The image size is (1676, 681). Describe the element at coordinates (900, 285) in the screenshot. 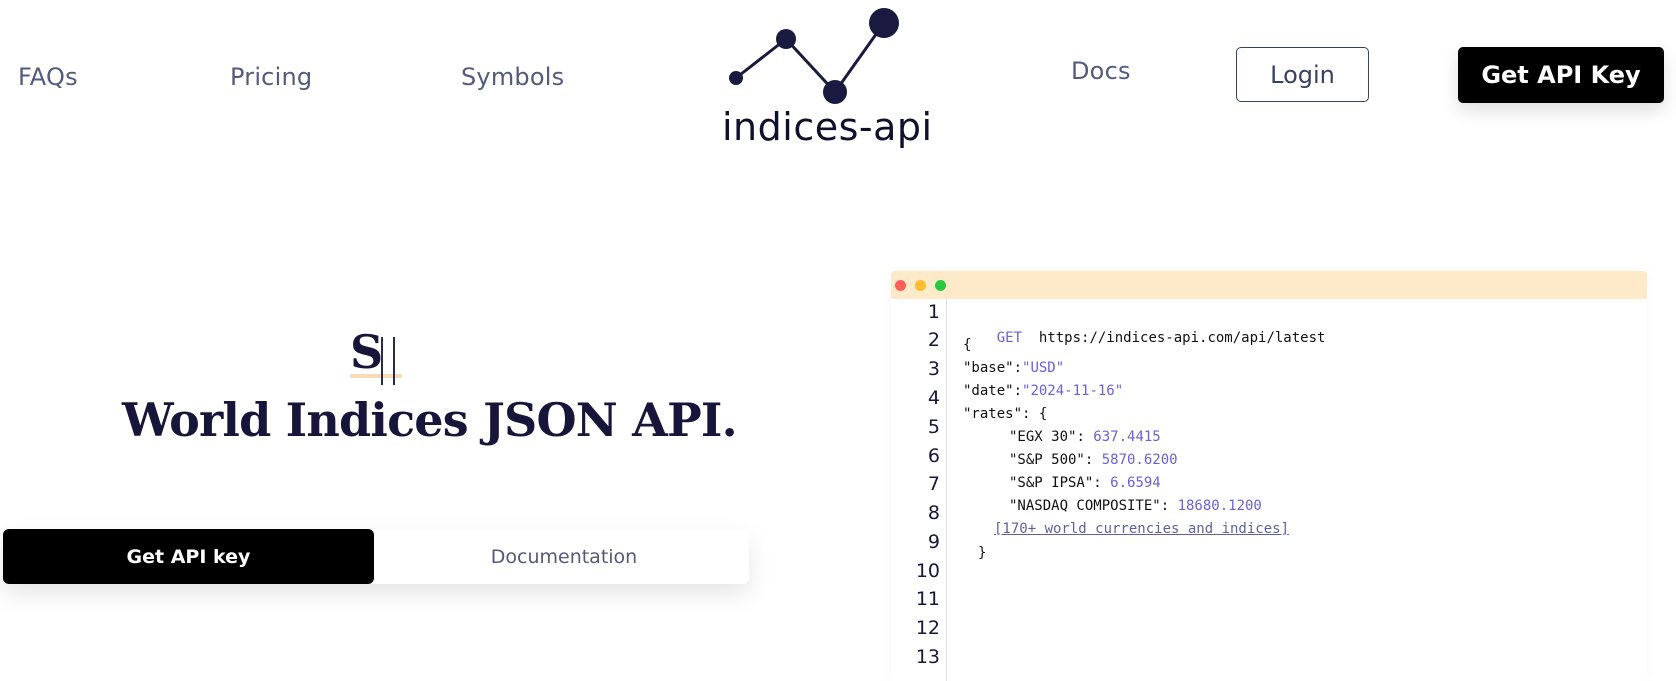

I see `close-dot-icon` at that location.